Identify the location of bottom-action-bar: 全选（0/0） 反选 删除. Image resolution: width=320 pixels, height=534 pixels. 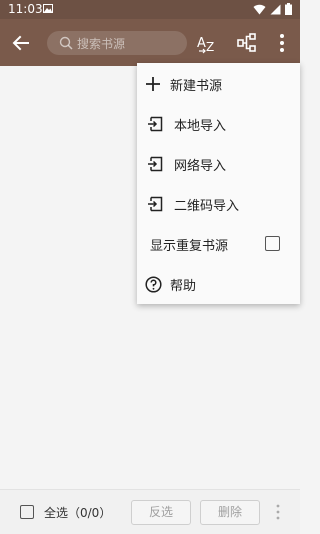
(150, 511).